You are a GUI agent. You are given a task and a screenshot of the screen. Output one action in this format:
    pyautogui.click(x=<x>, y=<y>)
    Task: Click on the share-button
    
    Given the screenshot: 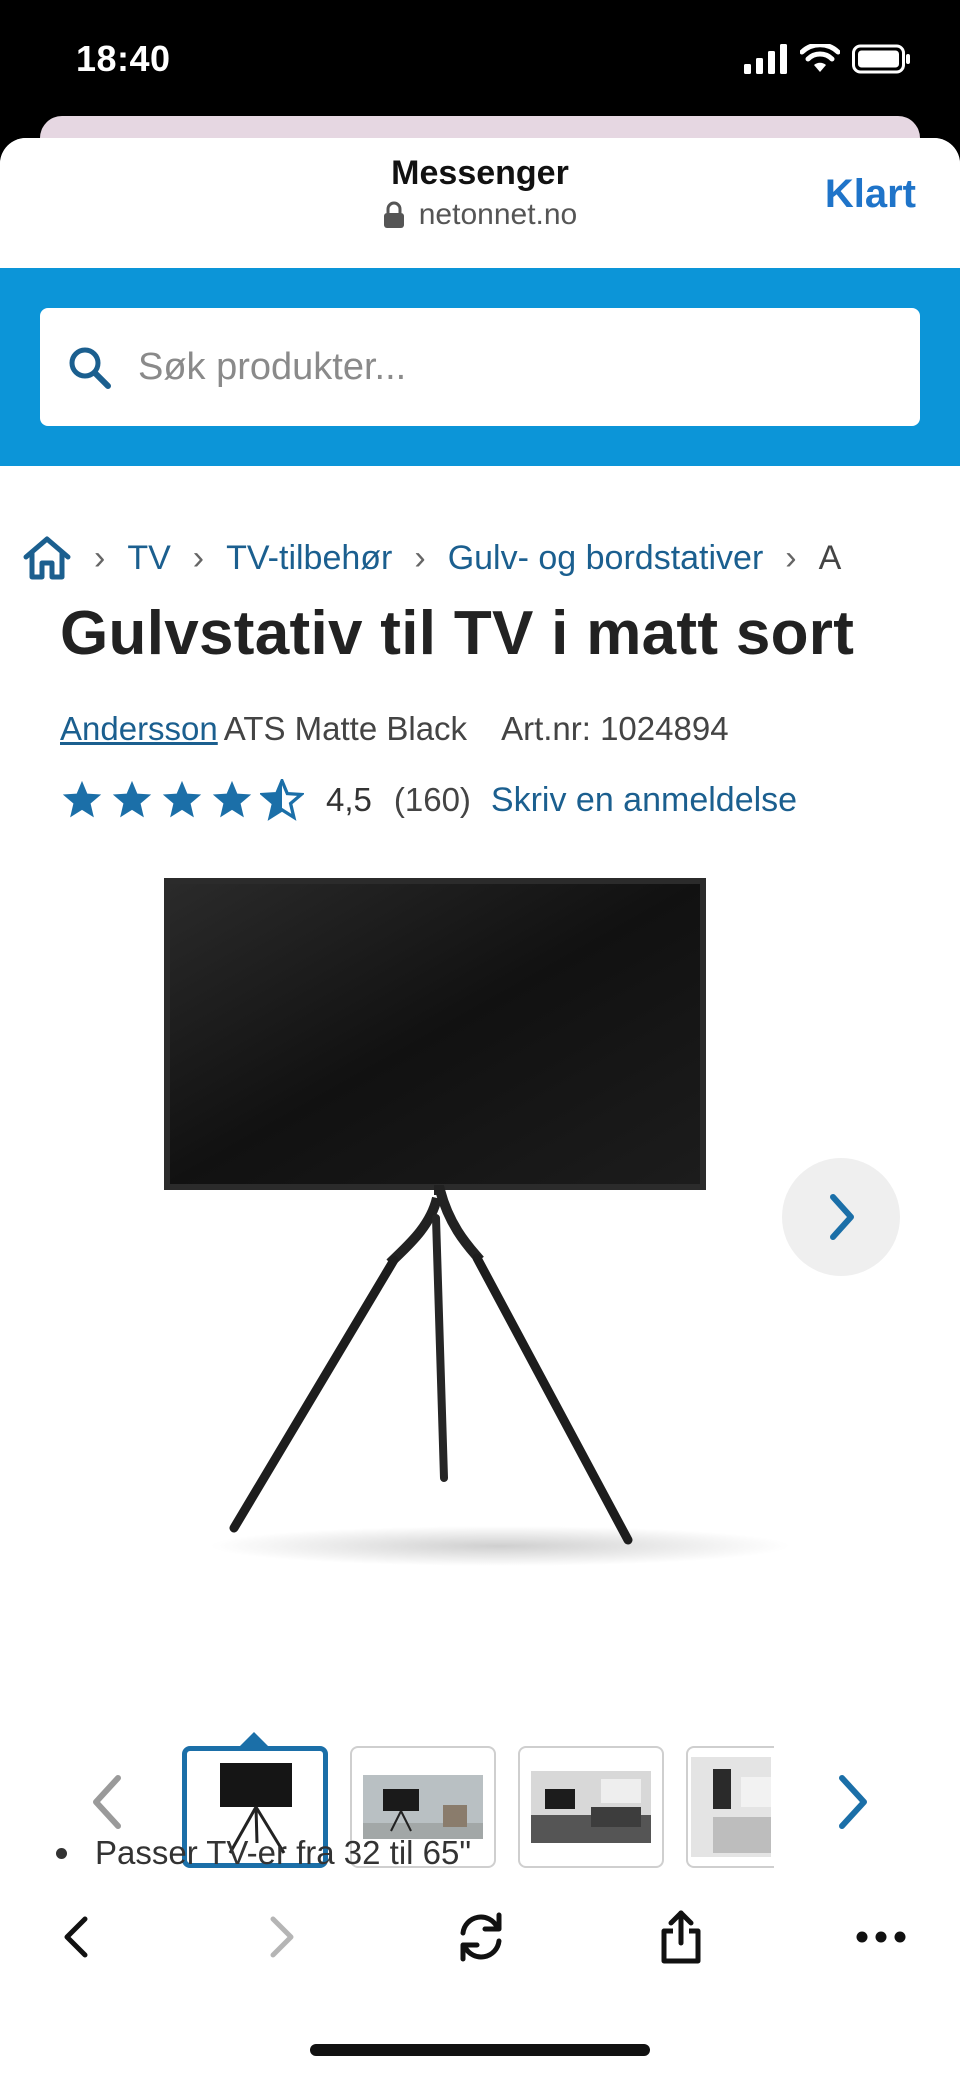 What is the action you would take?
    pyautogui.click(x=681, y=1937)
    